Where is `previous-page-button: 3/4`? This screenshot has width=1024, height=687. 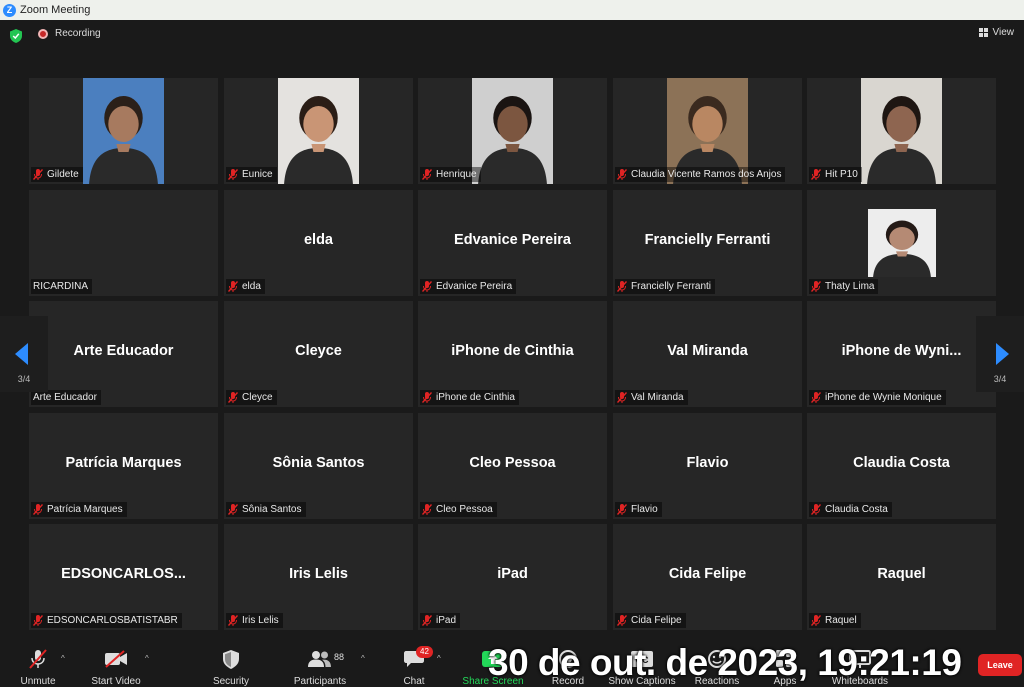
previous-page-button: 3/4 is located at coordinates (24, 354).